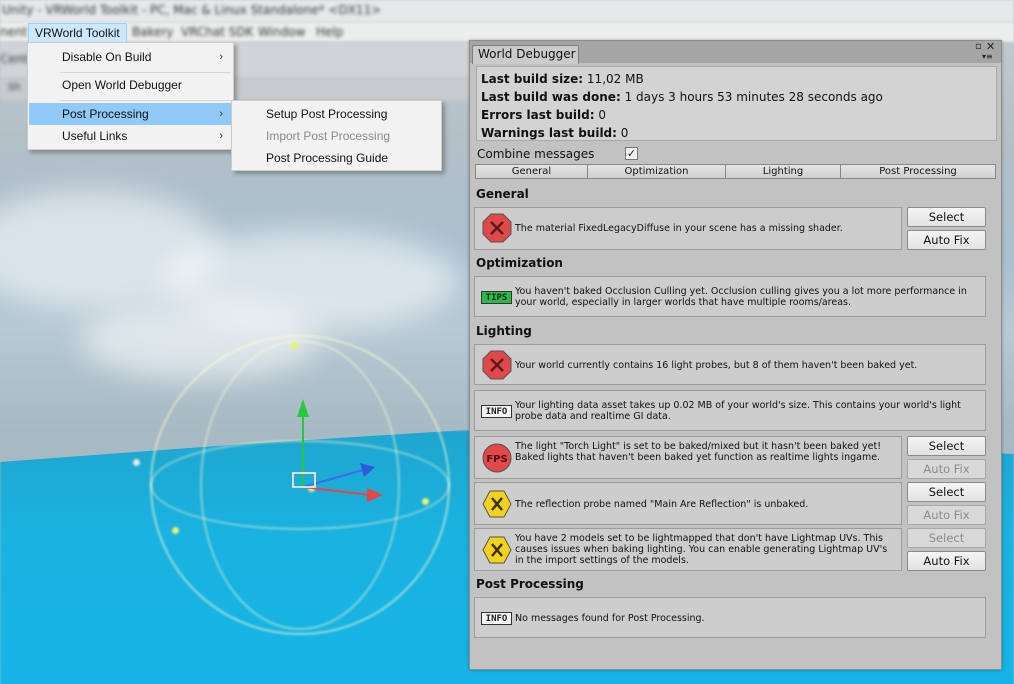 The height and width of the screenshot is (684, 1014). I want to click on menu-partial: nent, so click(13, 32).